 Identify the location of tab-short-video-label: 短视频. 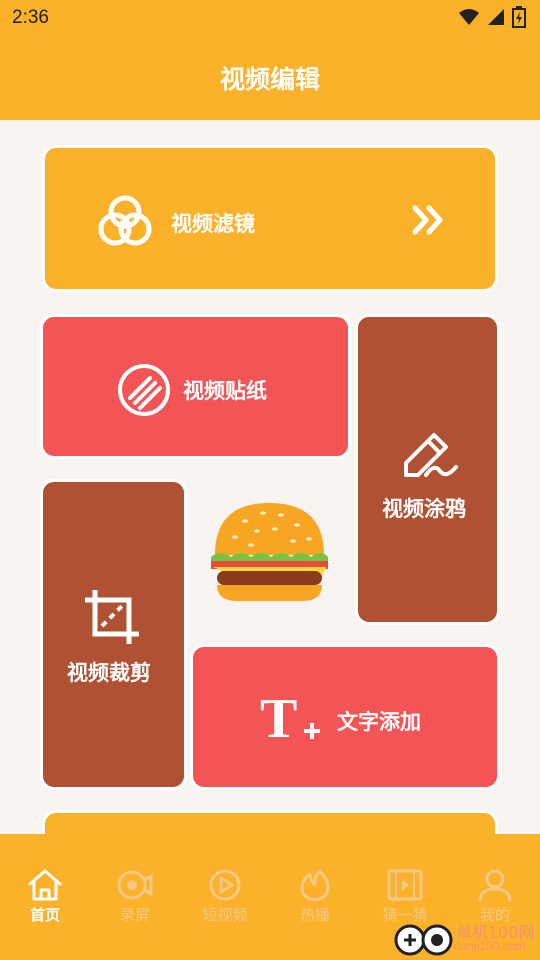
(225, 915).